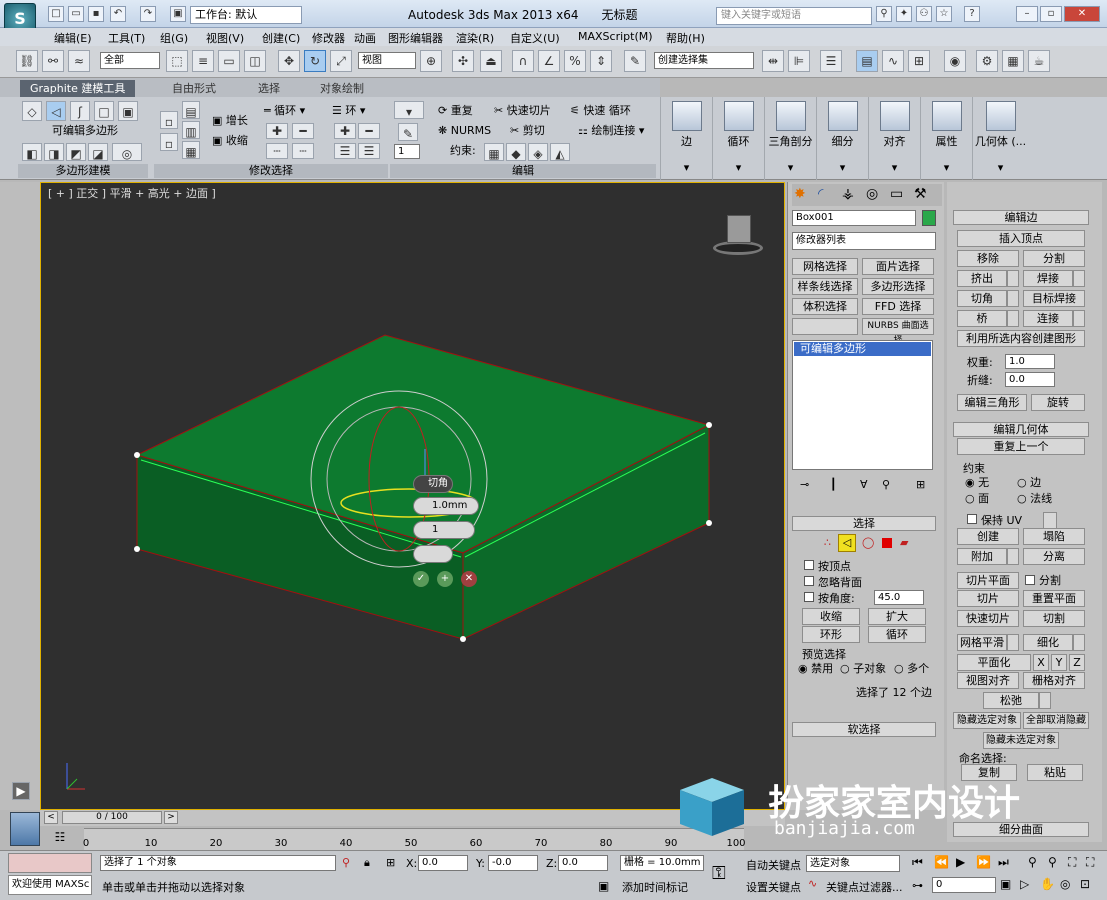 The height and width of the screenshot is (900, 1107). I want to click on track-bar-toggle-icon: ☷, so click(60, 840).